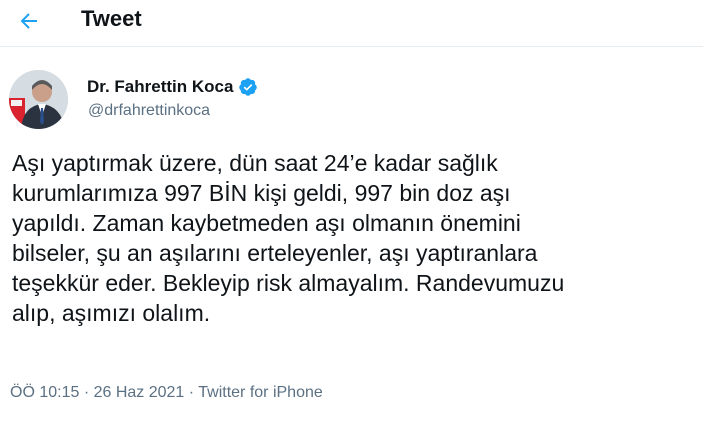 The image size is (703, 424). Describe the element at coordinates (44, 392) in the screenshot. I see `tweet-time: ÖÖ 10:15` at that location.